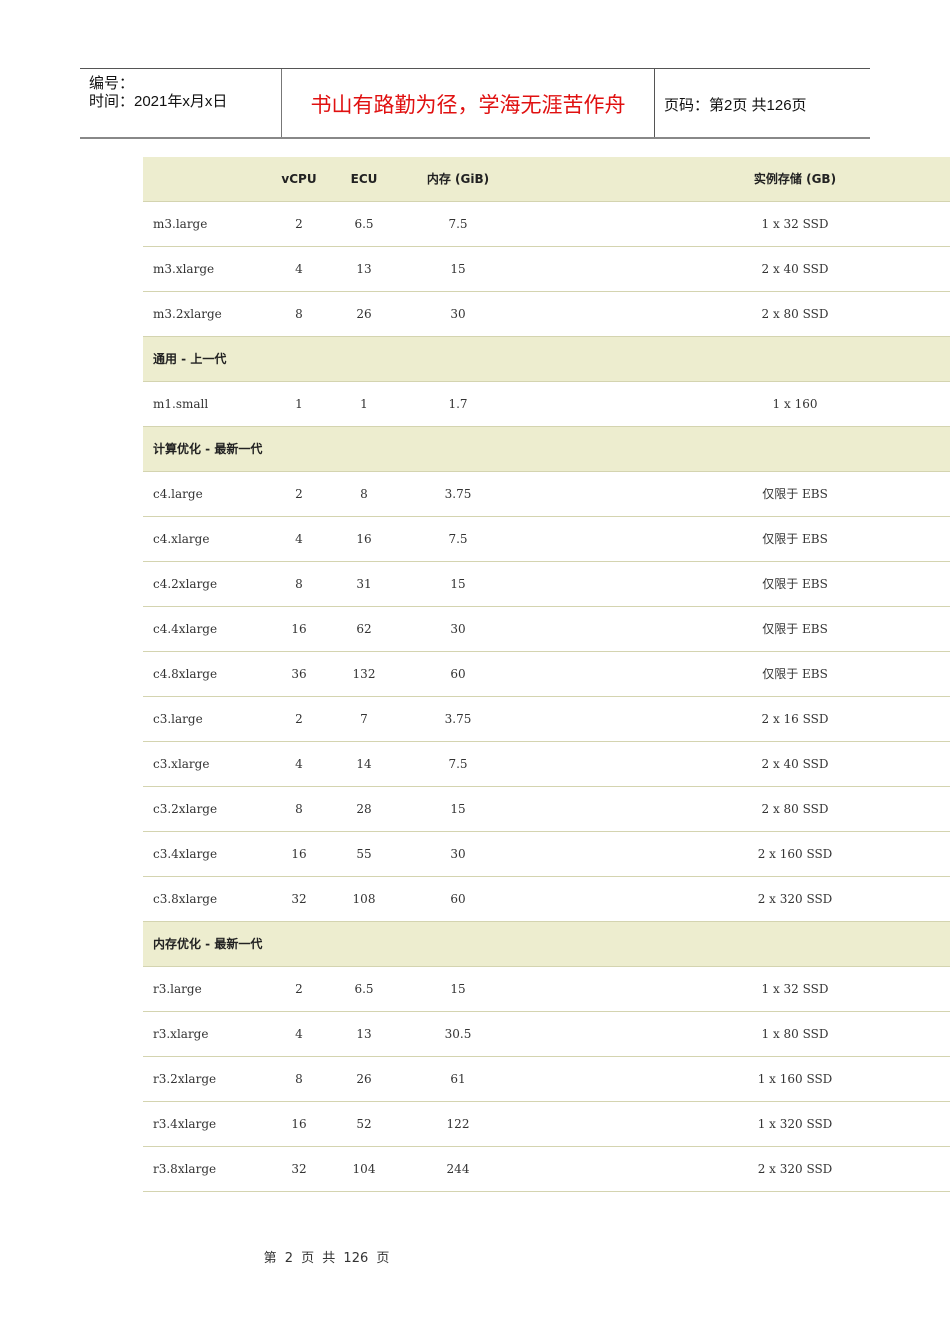 The image size is (950, 1344). What do you see at coordinates (364, 584) in the screenshot?
I see `cell-ecu: 31` at bounding box center [364, 584].